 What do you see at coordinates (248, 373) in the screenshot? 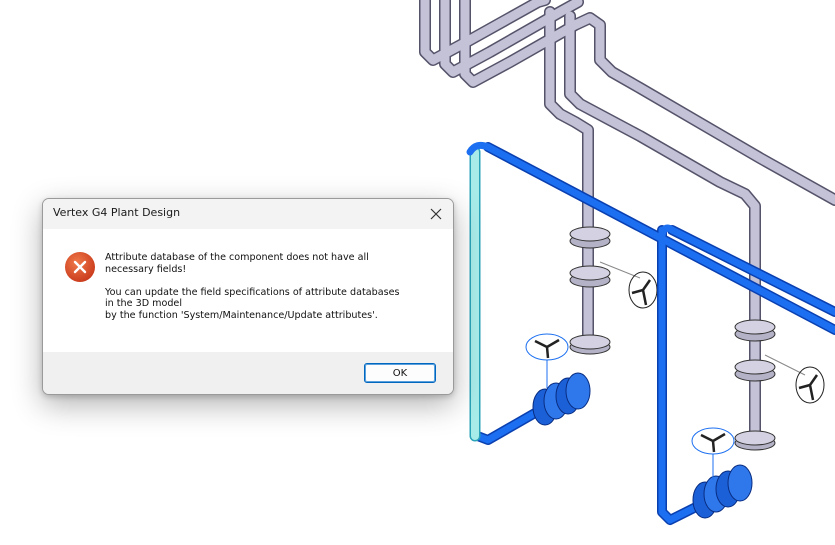
I see `dialog-footer: OK` at bounding box center [248, 373].